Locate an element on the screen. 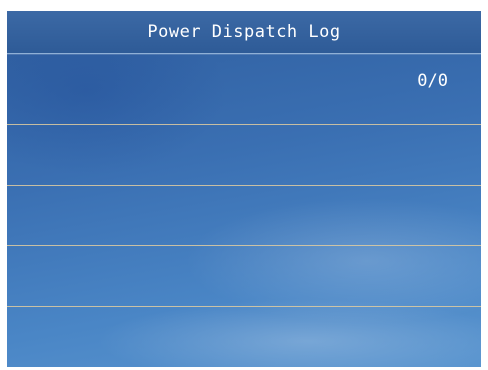 The height and width of the screenshot is (370, 488). title-bar: Power Dispatch Log is located at coordinates (244, 32).